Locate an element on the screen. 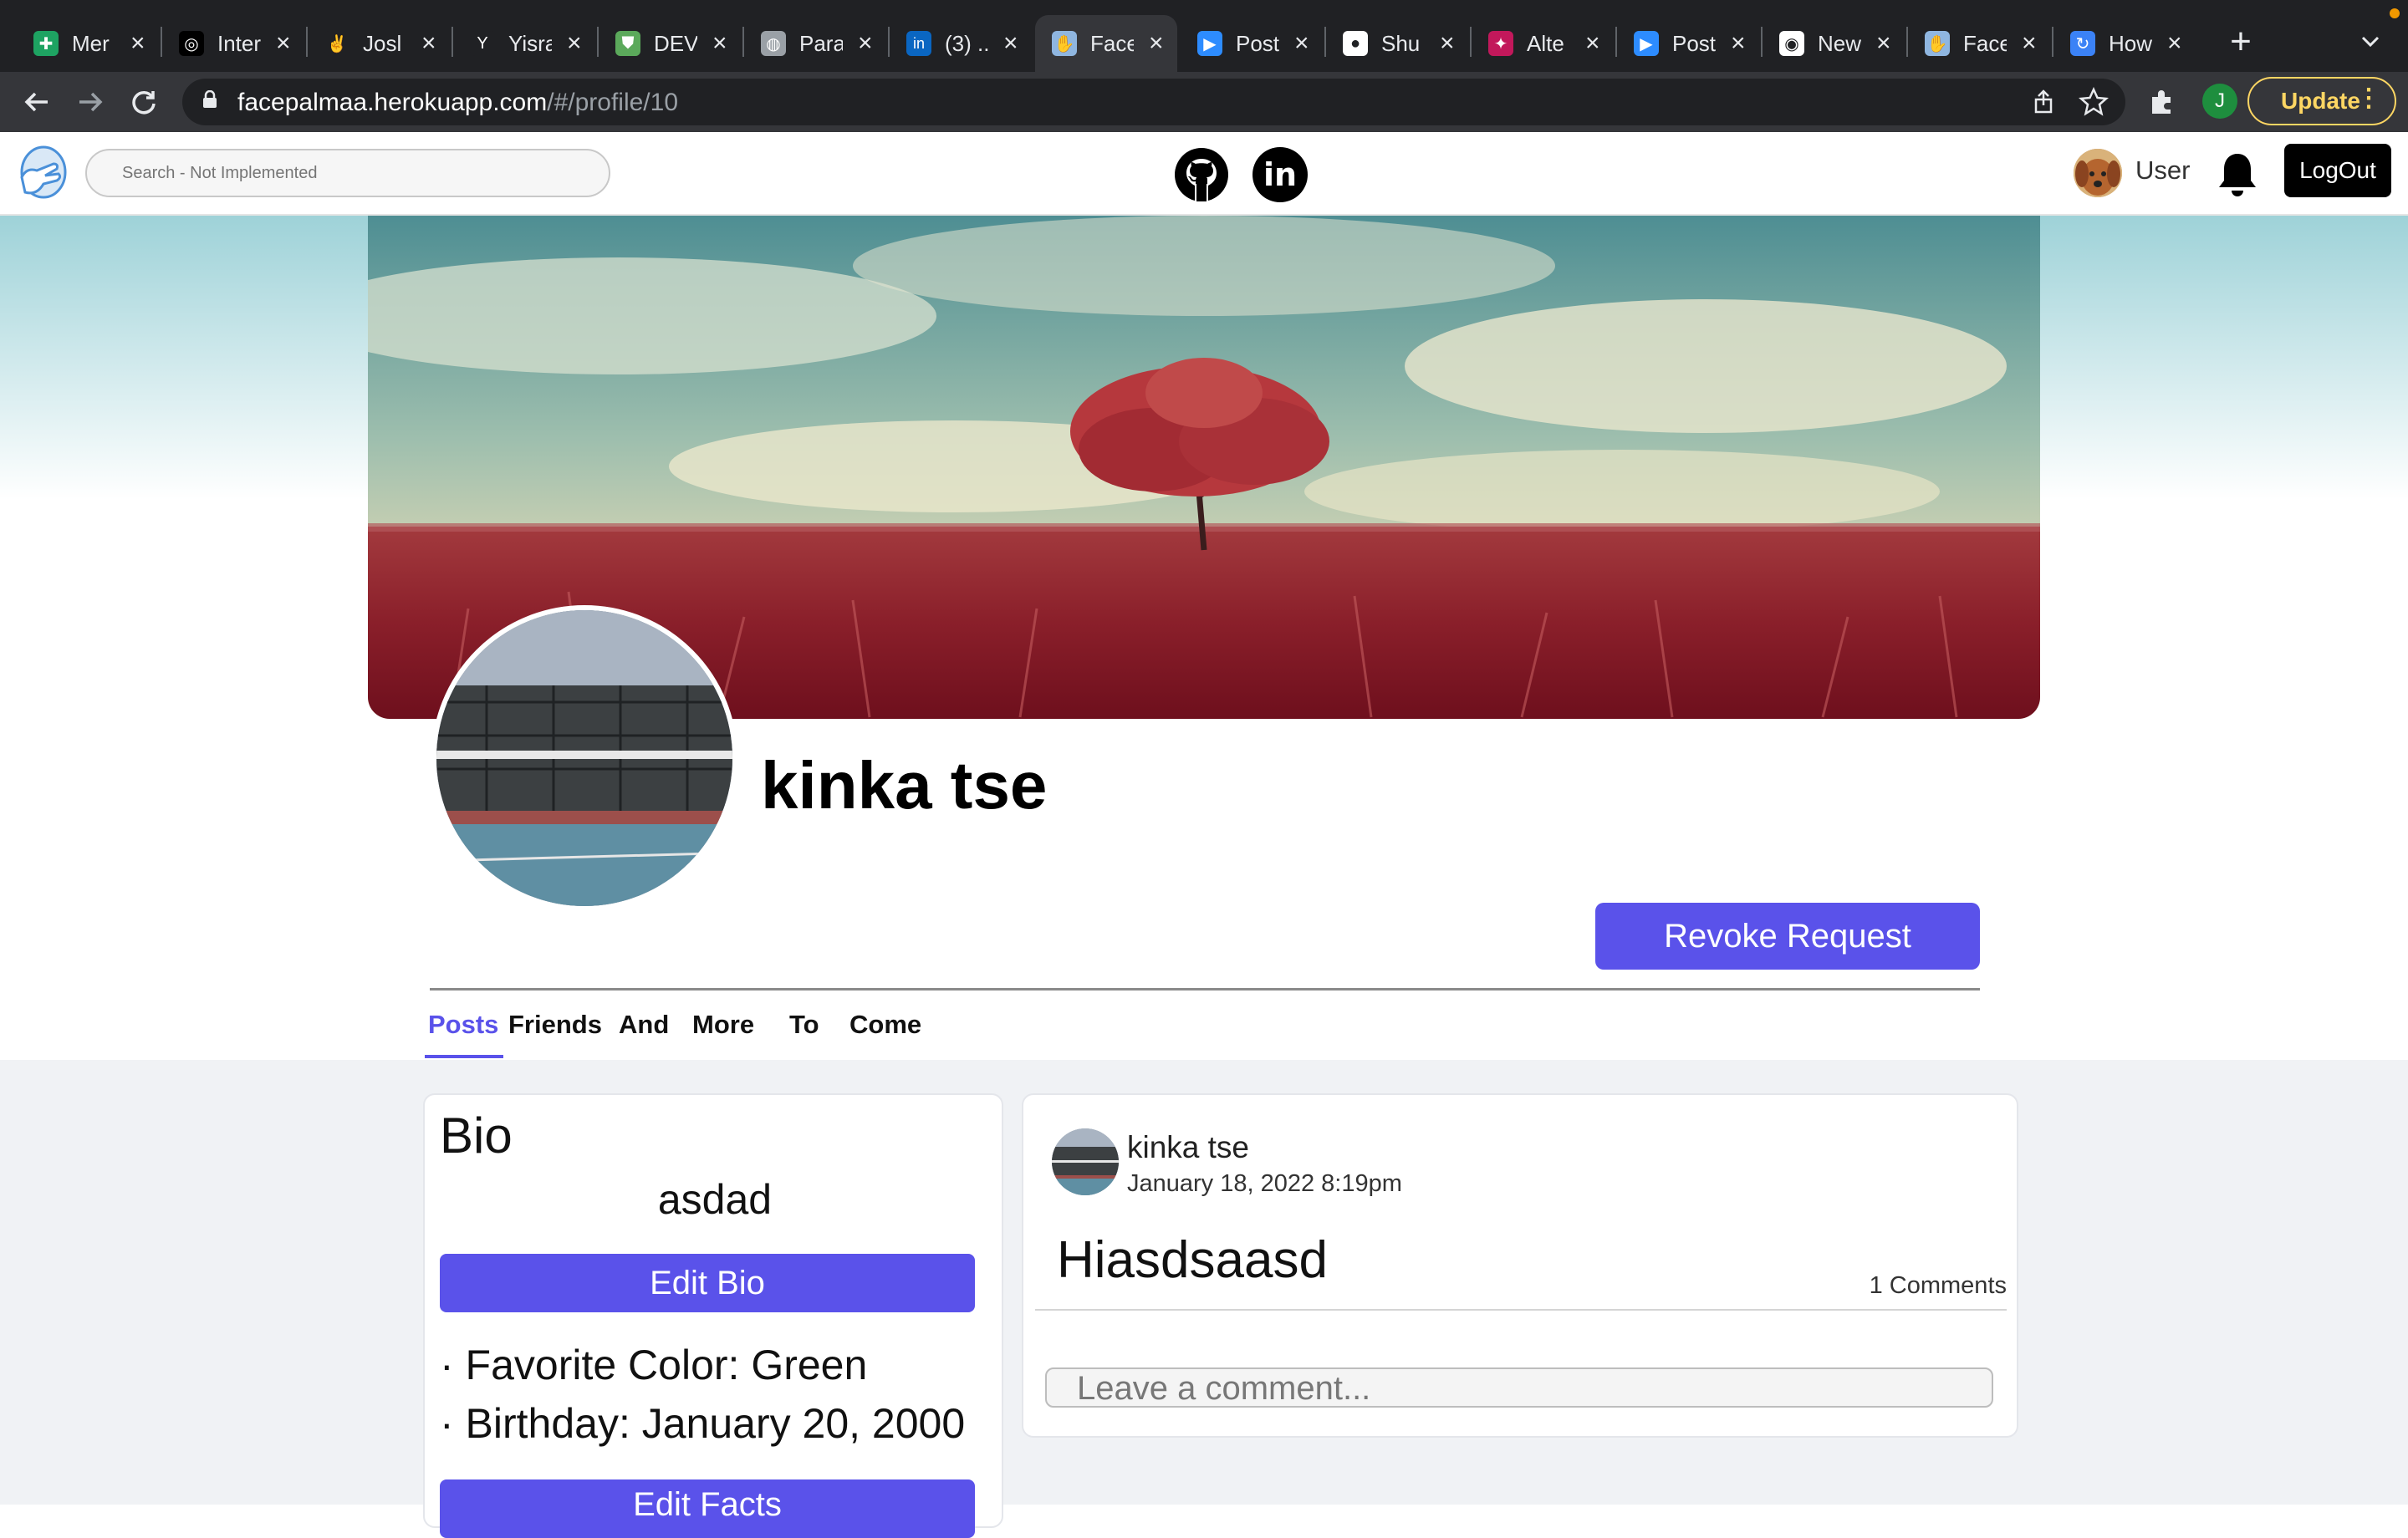 This screenshot has height=1538, width=2408. logout-button: LogOut is located at coordinates (2337, 170).